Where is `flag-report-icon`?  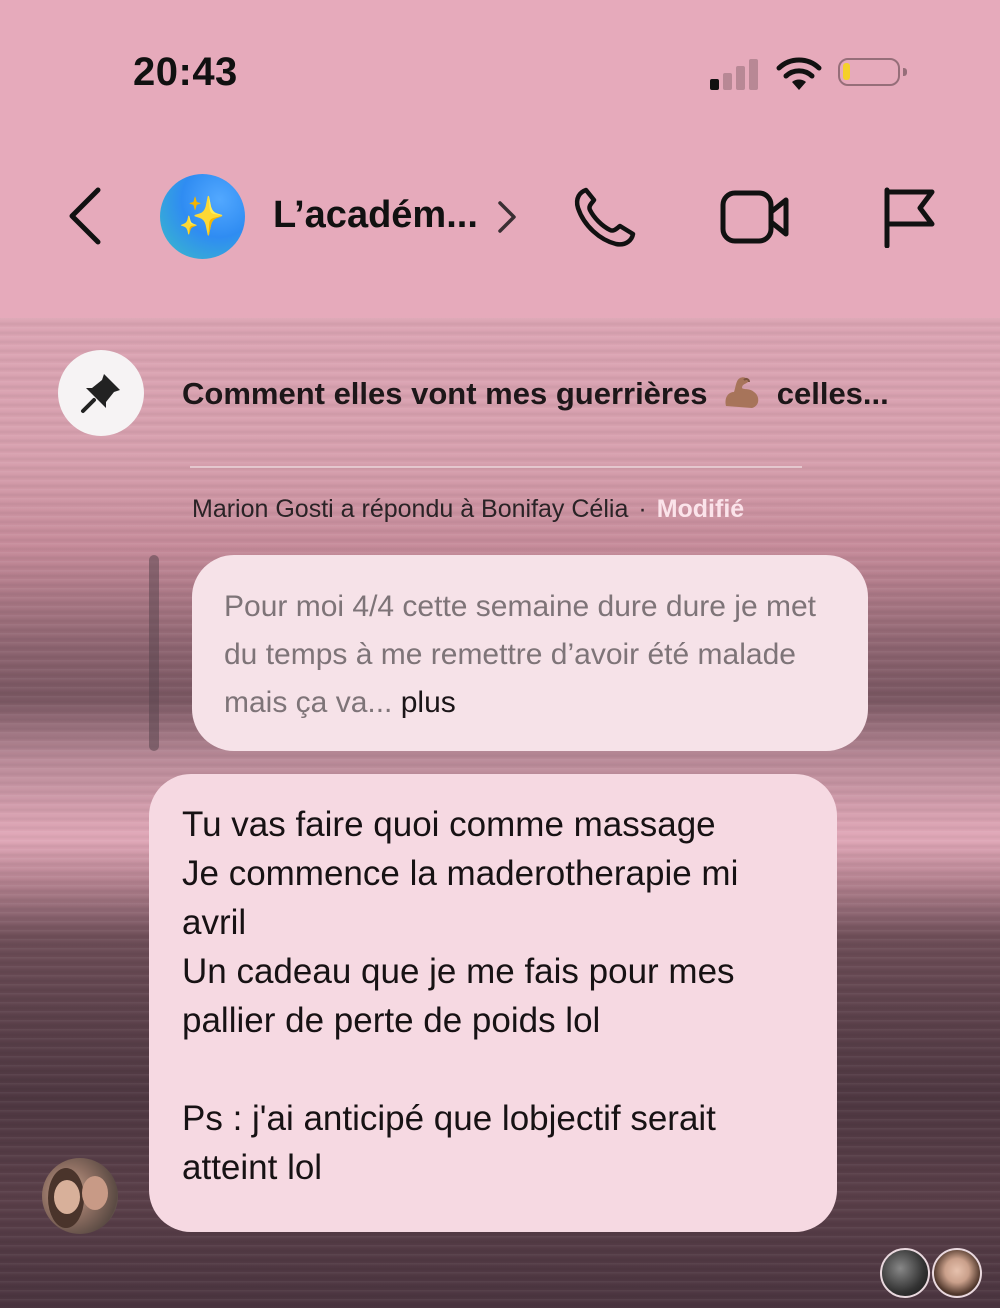
flag-report-icon is located at coordinates (909, 217).